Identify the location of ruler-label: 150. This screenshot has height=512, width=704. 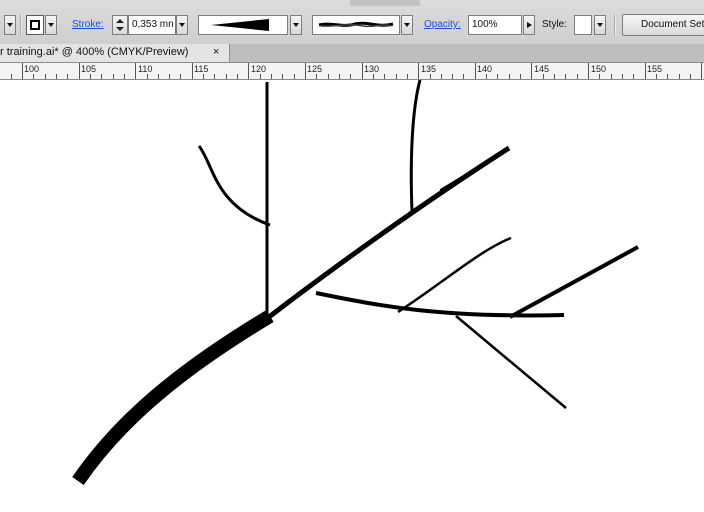
(599, 69).